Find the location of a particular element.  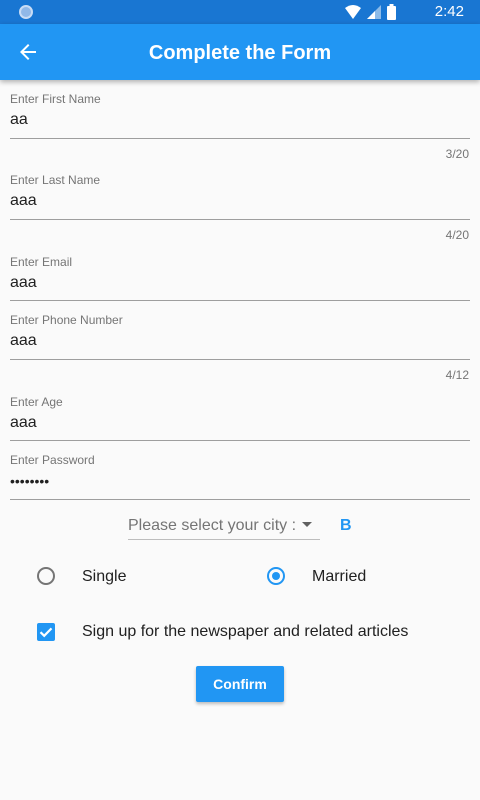

first-name-input: aa is located at coordinates (240, 122).